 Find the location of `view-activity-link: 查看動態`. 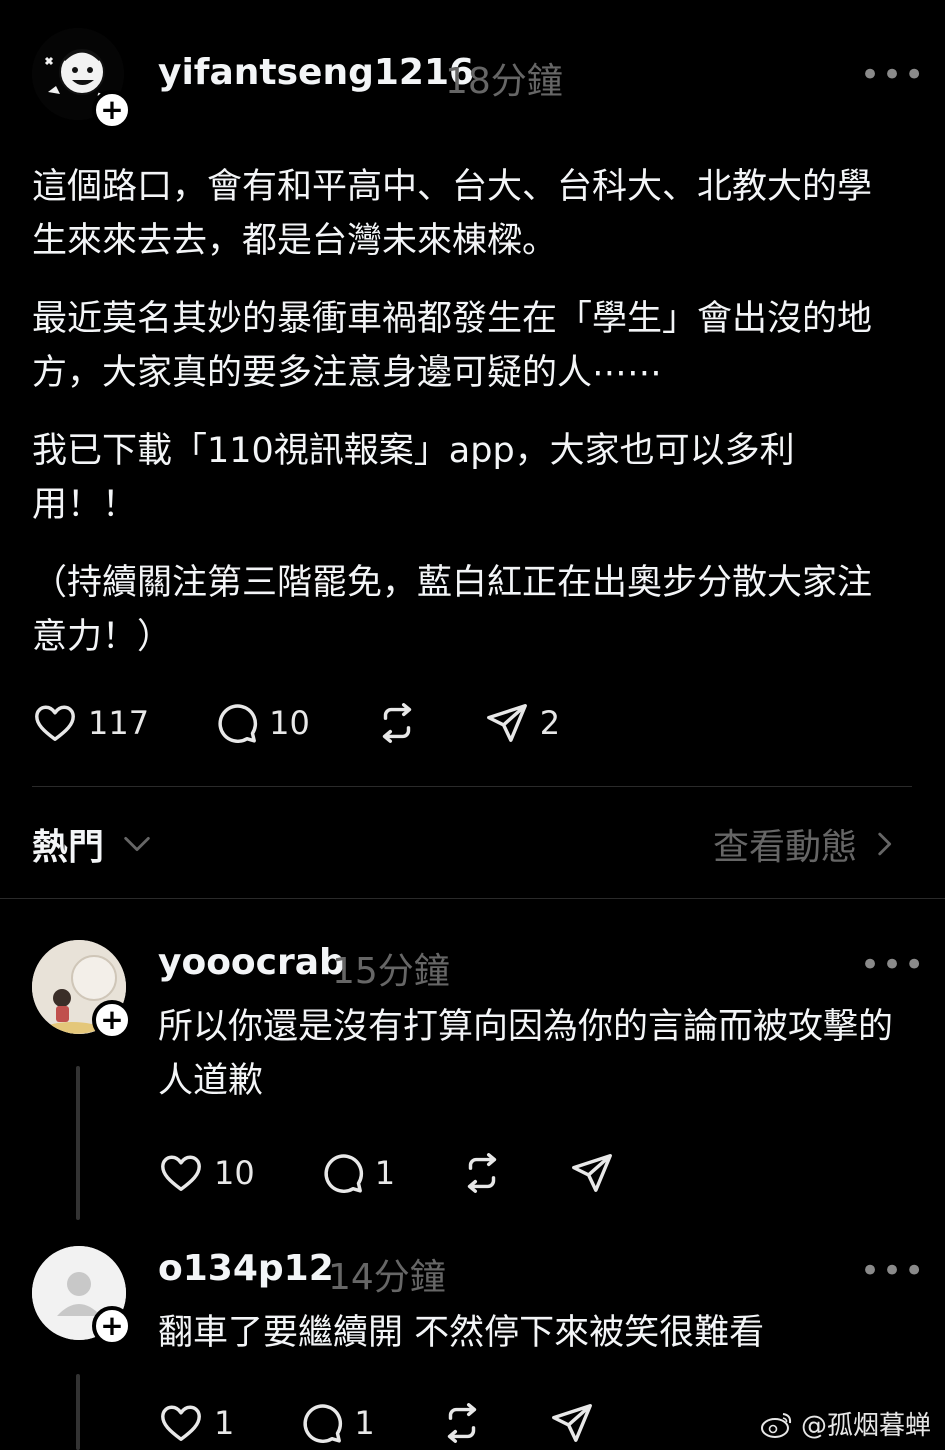

view-activity-link: 查看動態 is located at coordinates (805, 844).